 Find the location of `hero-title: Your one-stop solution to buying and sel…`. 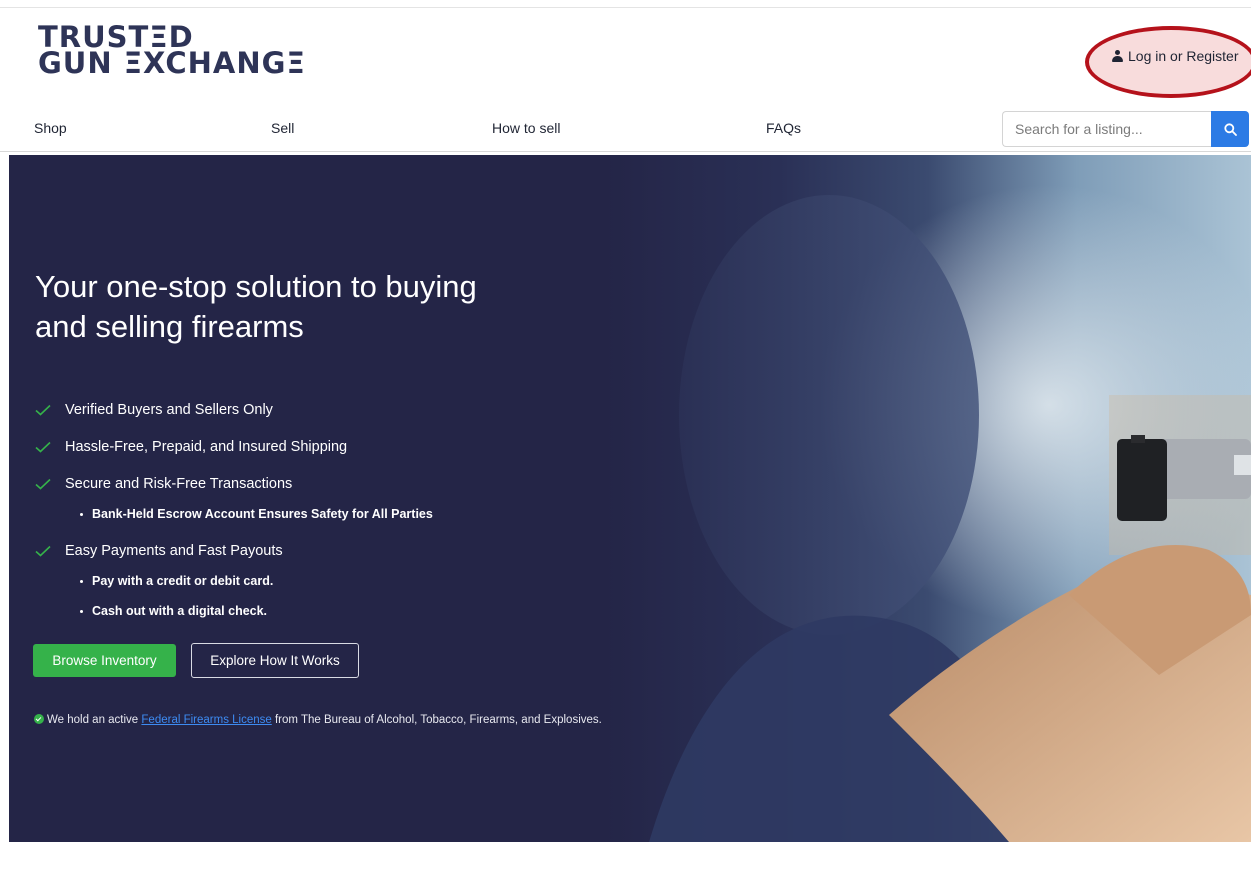

hero-title: Your one-stop solution to buying and sel… is located at coordinates (335, 307).